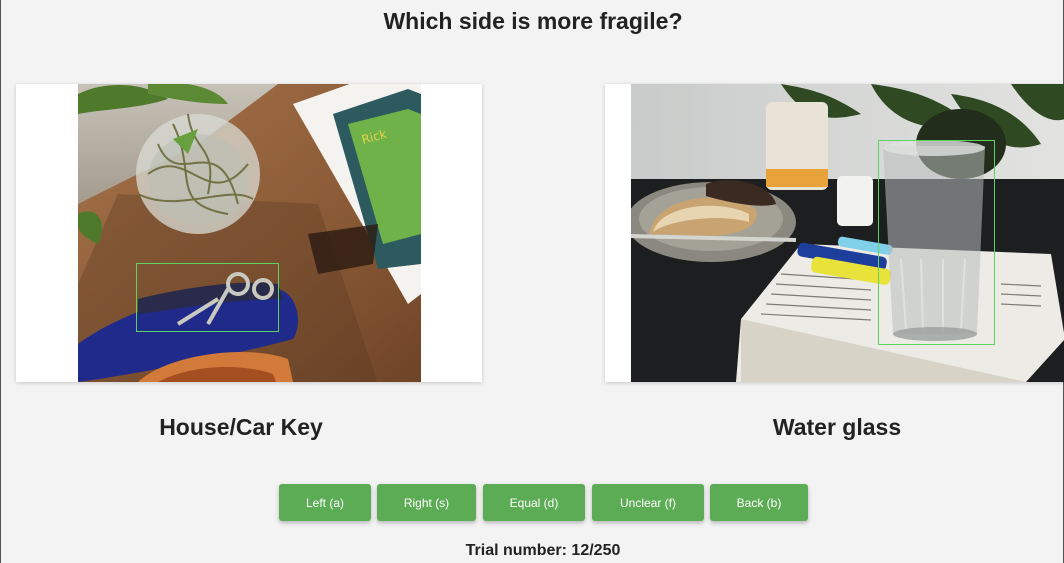 This screenshot has height=563, width=1064. What do you see at coordinates (759, 502) in the screenshot?
I see `back-button: Back (b)` at bounding box center [759, 502].